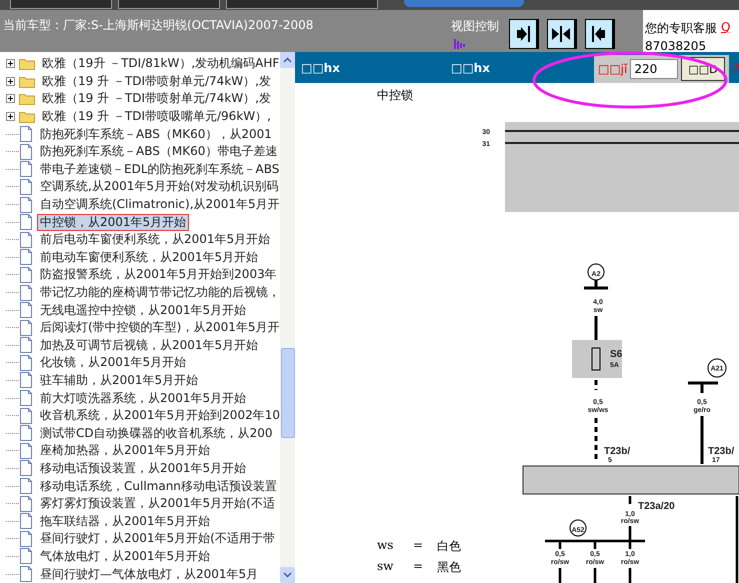 This screenshot has width=739, height=583. What do you see at coordinates (159, 292) in the screenshot?
I see `tree-item: 带记忆功能的座椅调节带记忆功能的后视镜，` at bounding box center [159, 292].